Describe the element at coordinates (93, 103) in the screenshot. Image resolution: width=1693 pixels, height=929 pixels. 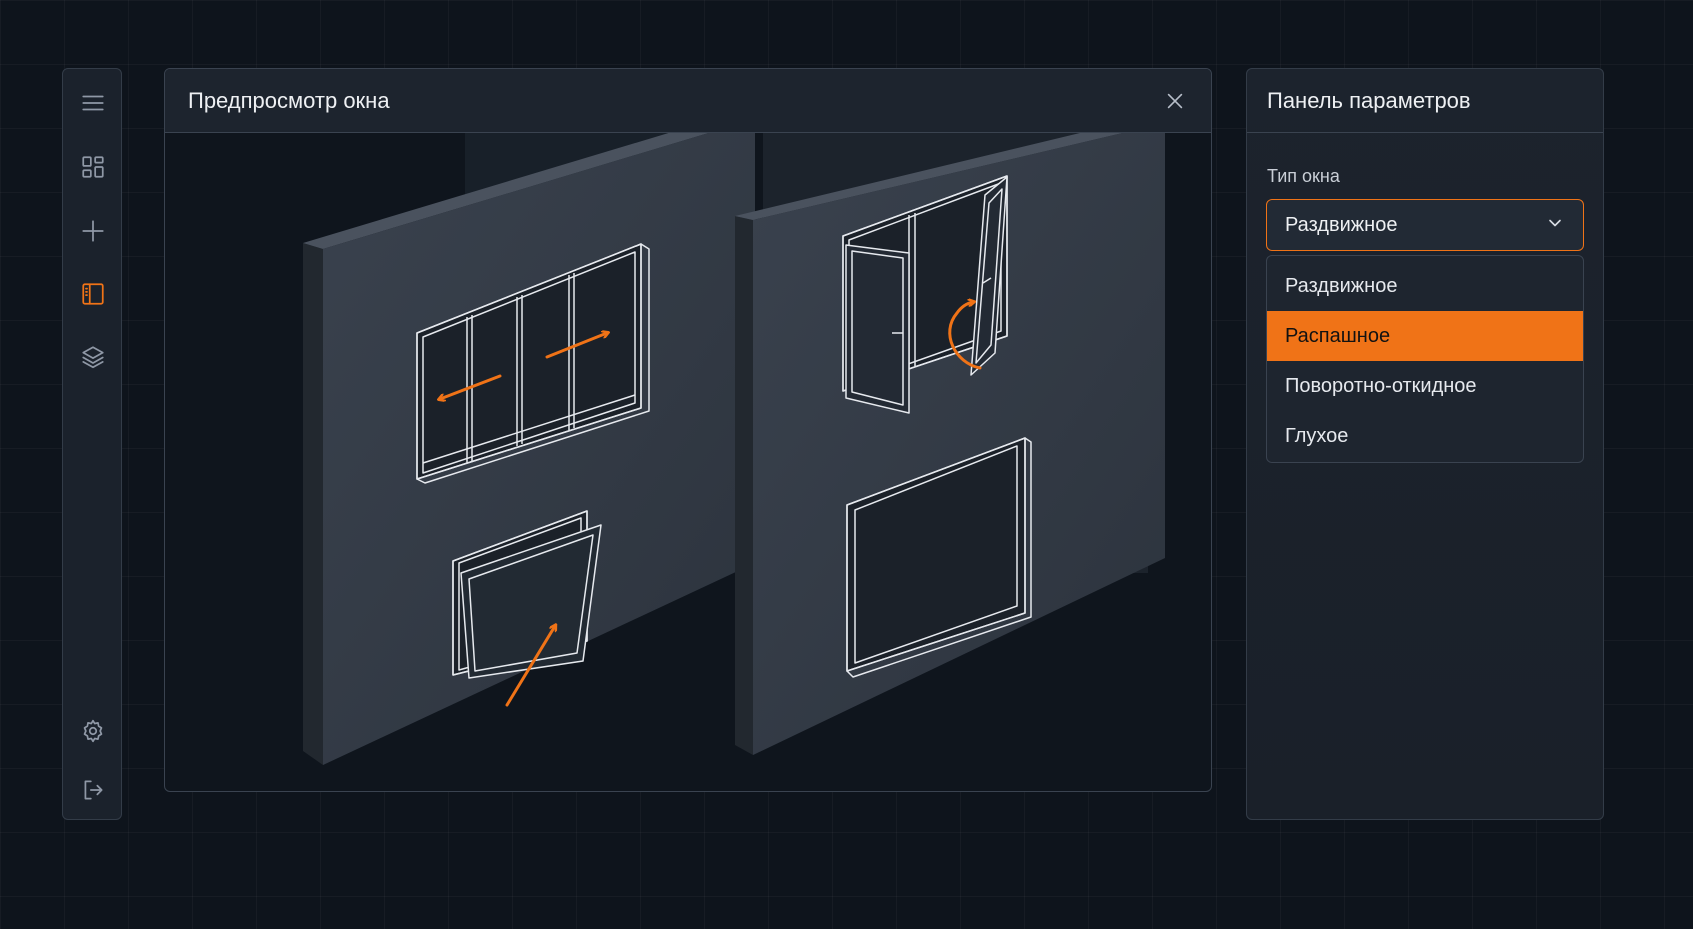
I see `menu-icon` at that location.